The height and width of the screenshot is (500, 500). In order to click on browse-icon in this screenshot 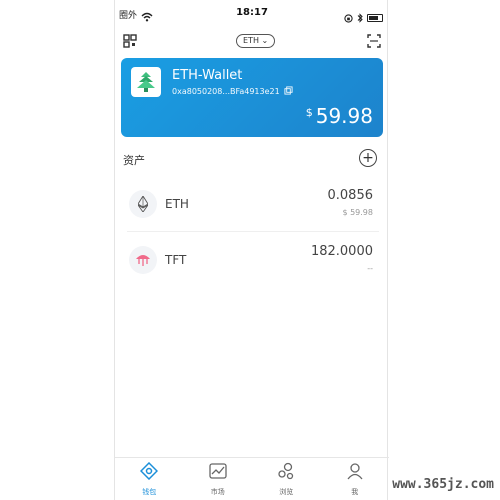, I will do `click(286, 473)`.